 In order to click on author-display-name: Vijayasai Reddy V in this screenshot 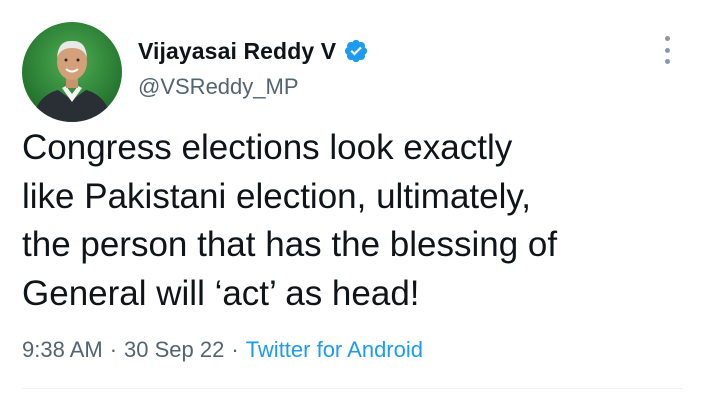, I will do `click(237, 51)`.